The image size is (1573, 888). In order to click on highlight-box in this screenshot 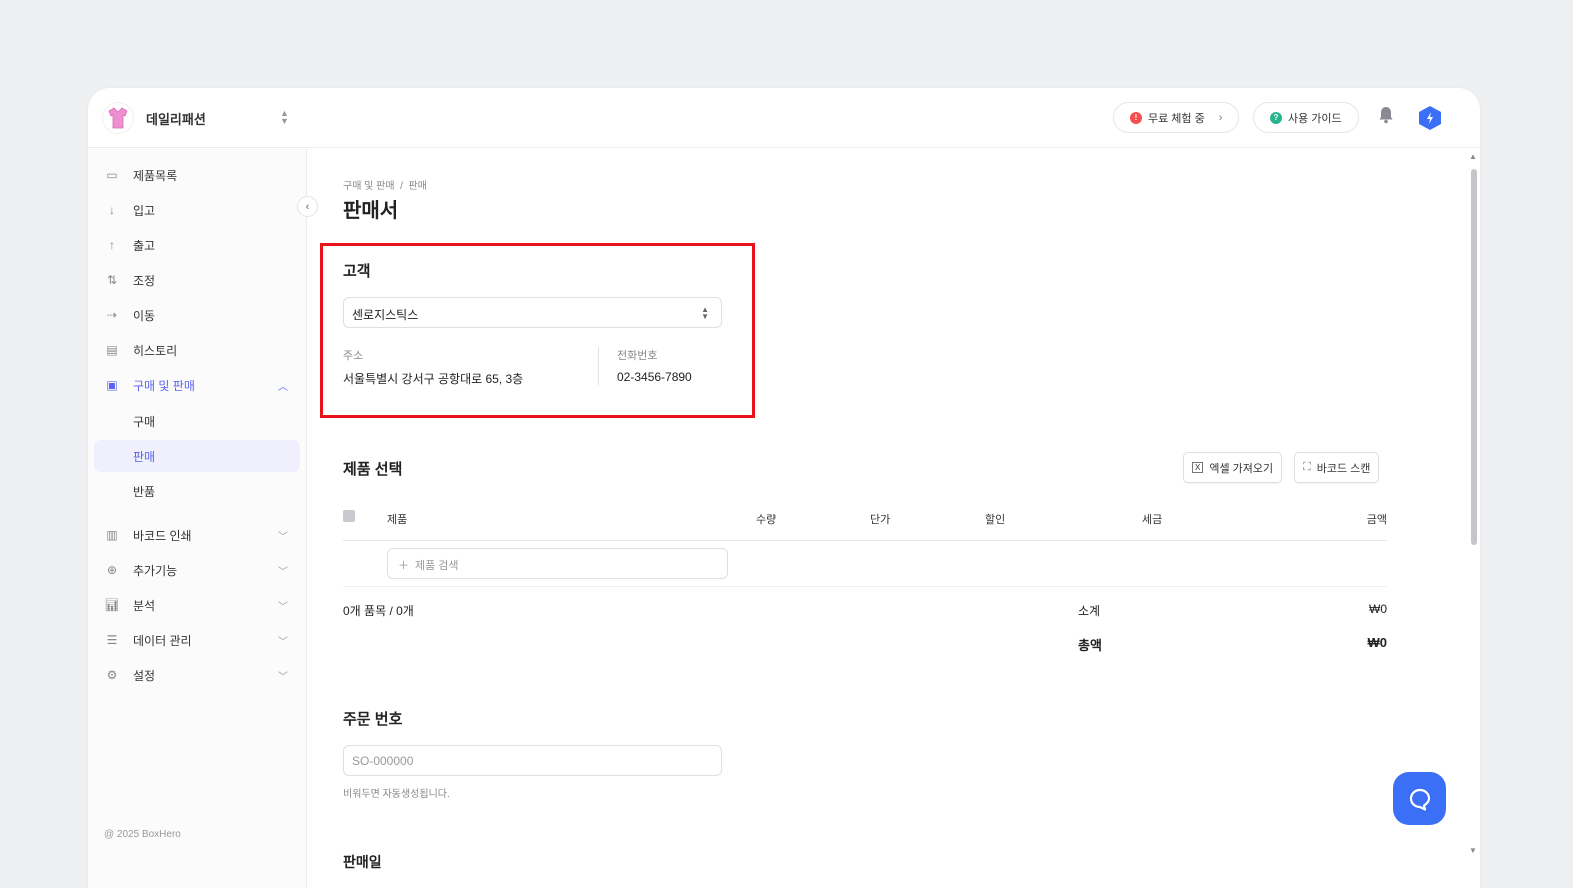, I will do `click(537, 330)`.